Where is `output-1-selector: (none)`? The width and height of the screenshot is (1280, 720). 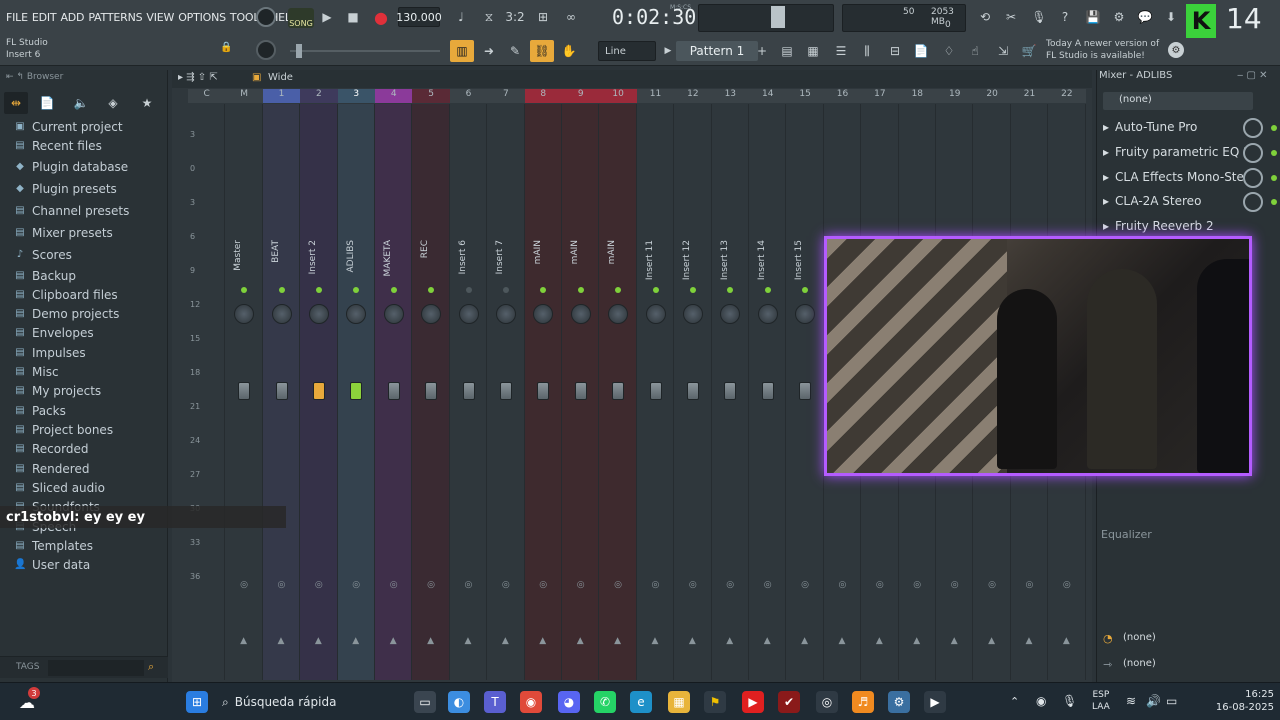
output-1-selector: (none) is located at coordinates (1190, 641).